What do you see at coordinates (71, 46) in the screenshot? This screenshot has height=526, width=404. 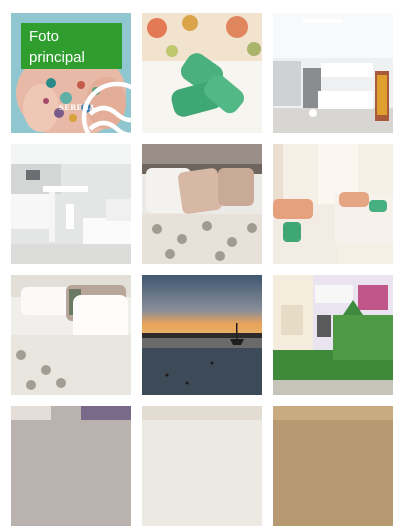 I see `main-photo-badge: Foto principal` at bounding box center [71, 46].